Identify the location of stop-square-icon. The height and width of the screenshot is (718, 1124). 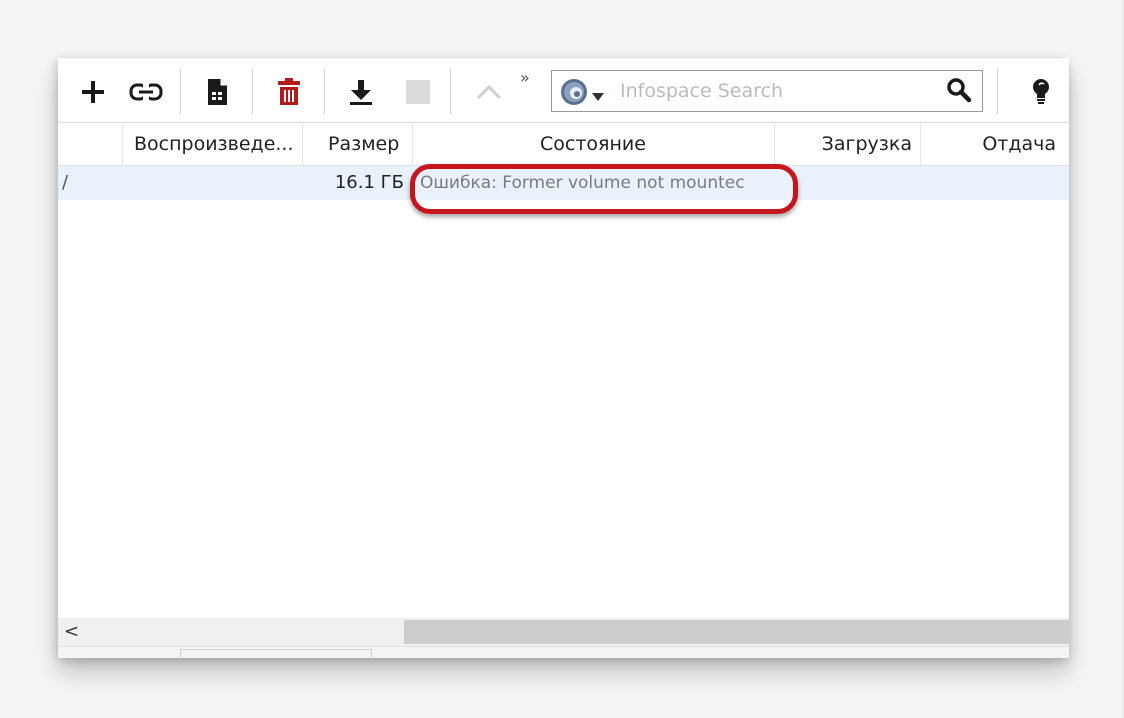
(418, 92).